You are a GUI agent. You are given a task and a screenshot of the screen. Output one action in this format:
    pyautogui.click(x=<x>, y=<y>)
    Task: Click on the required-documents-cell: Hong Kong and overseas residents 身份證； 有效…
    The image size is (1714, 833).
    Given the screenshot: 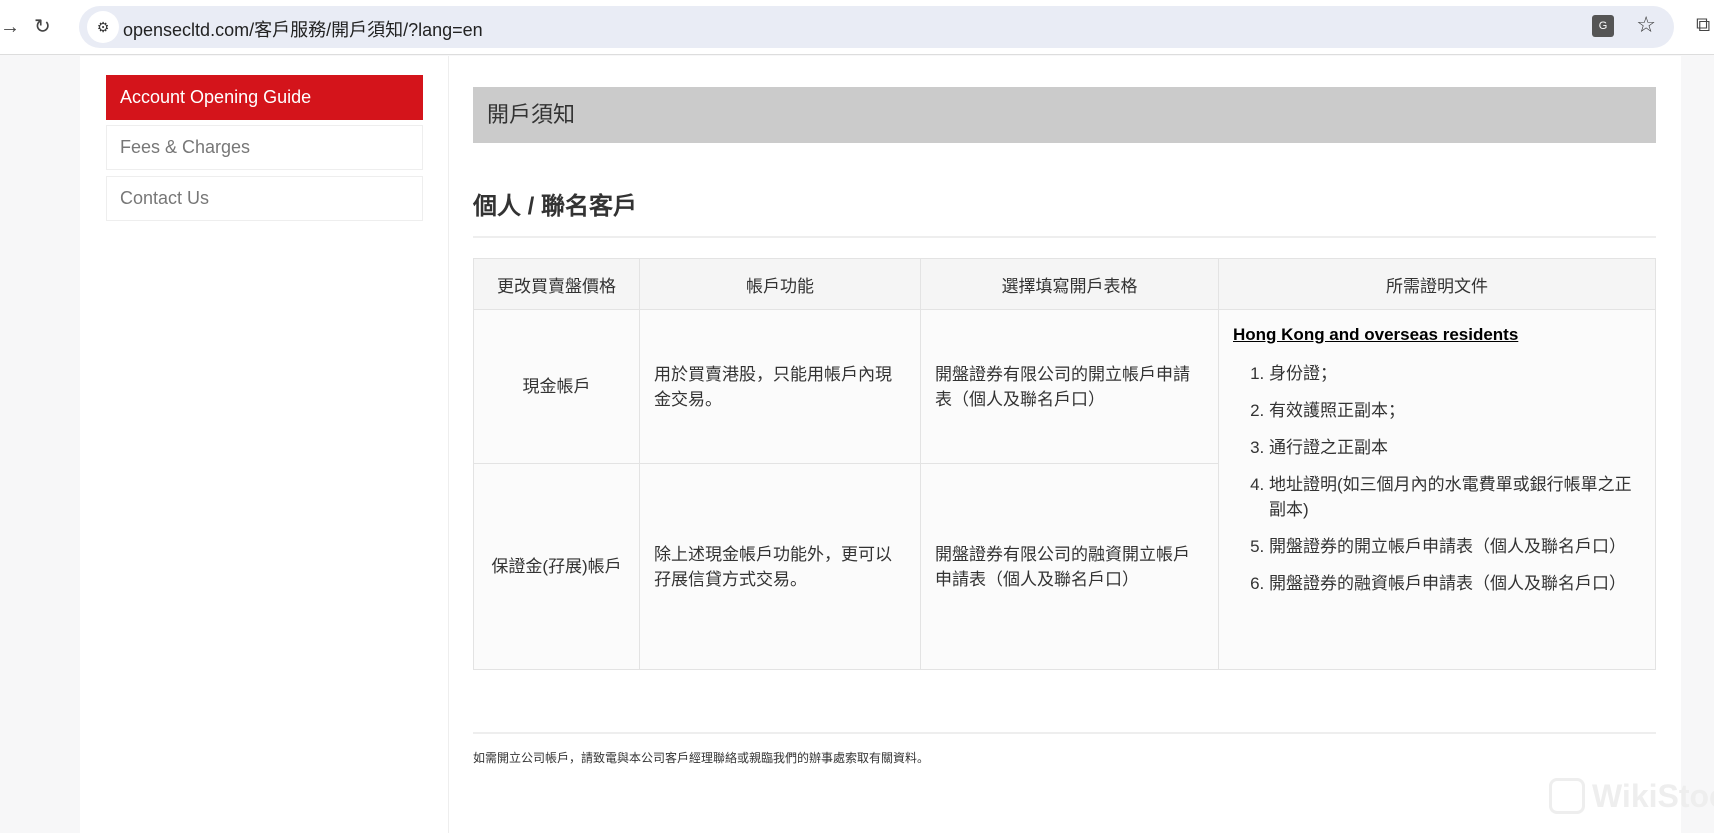 What is the action you would take?
    pyautogui.click(x=1437, y=489)
    